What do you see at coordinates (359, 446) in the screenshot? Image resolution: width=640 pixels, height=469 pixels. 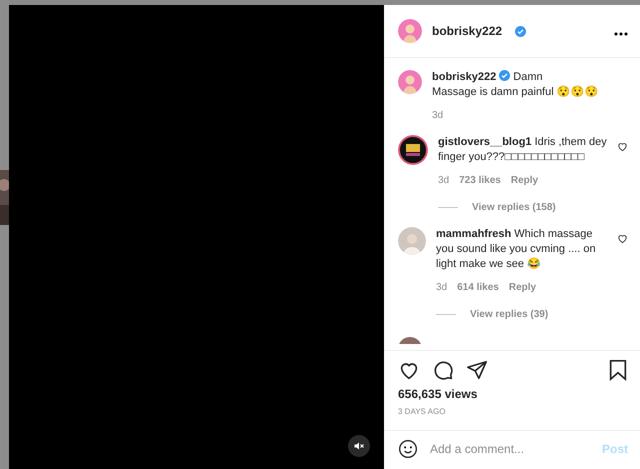 I see `muted-speaker-icon` at bounding box center [359, 446].